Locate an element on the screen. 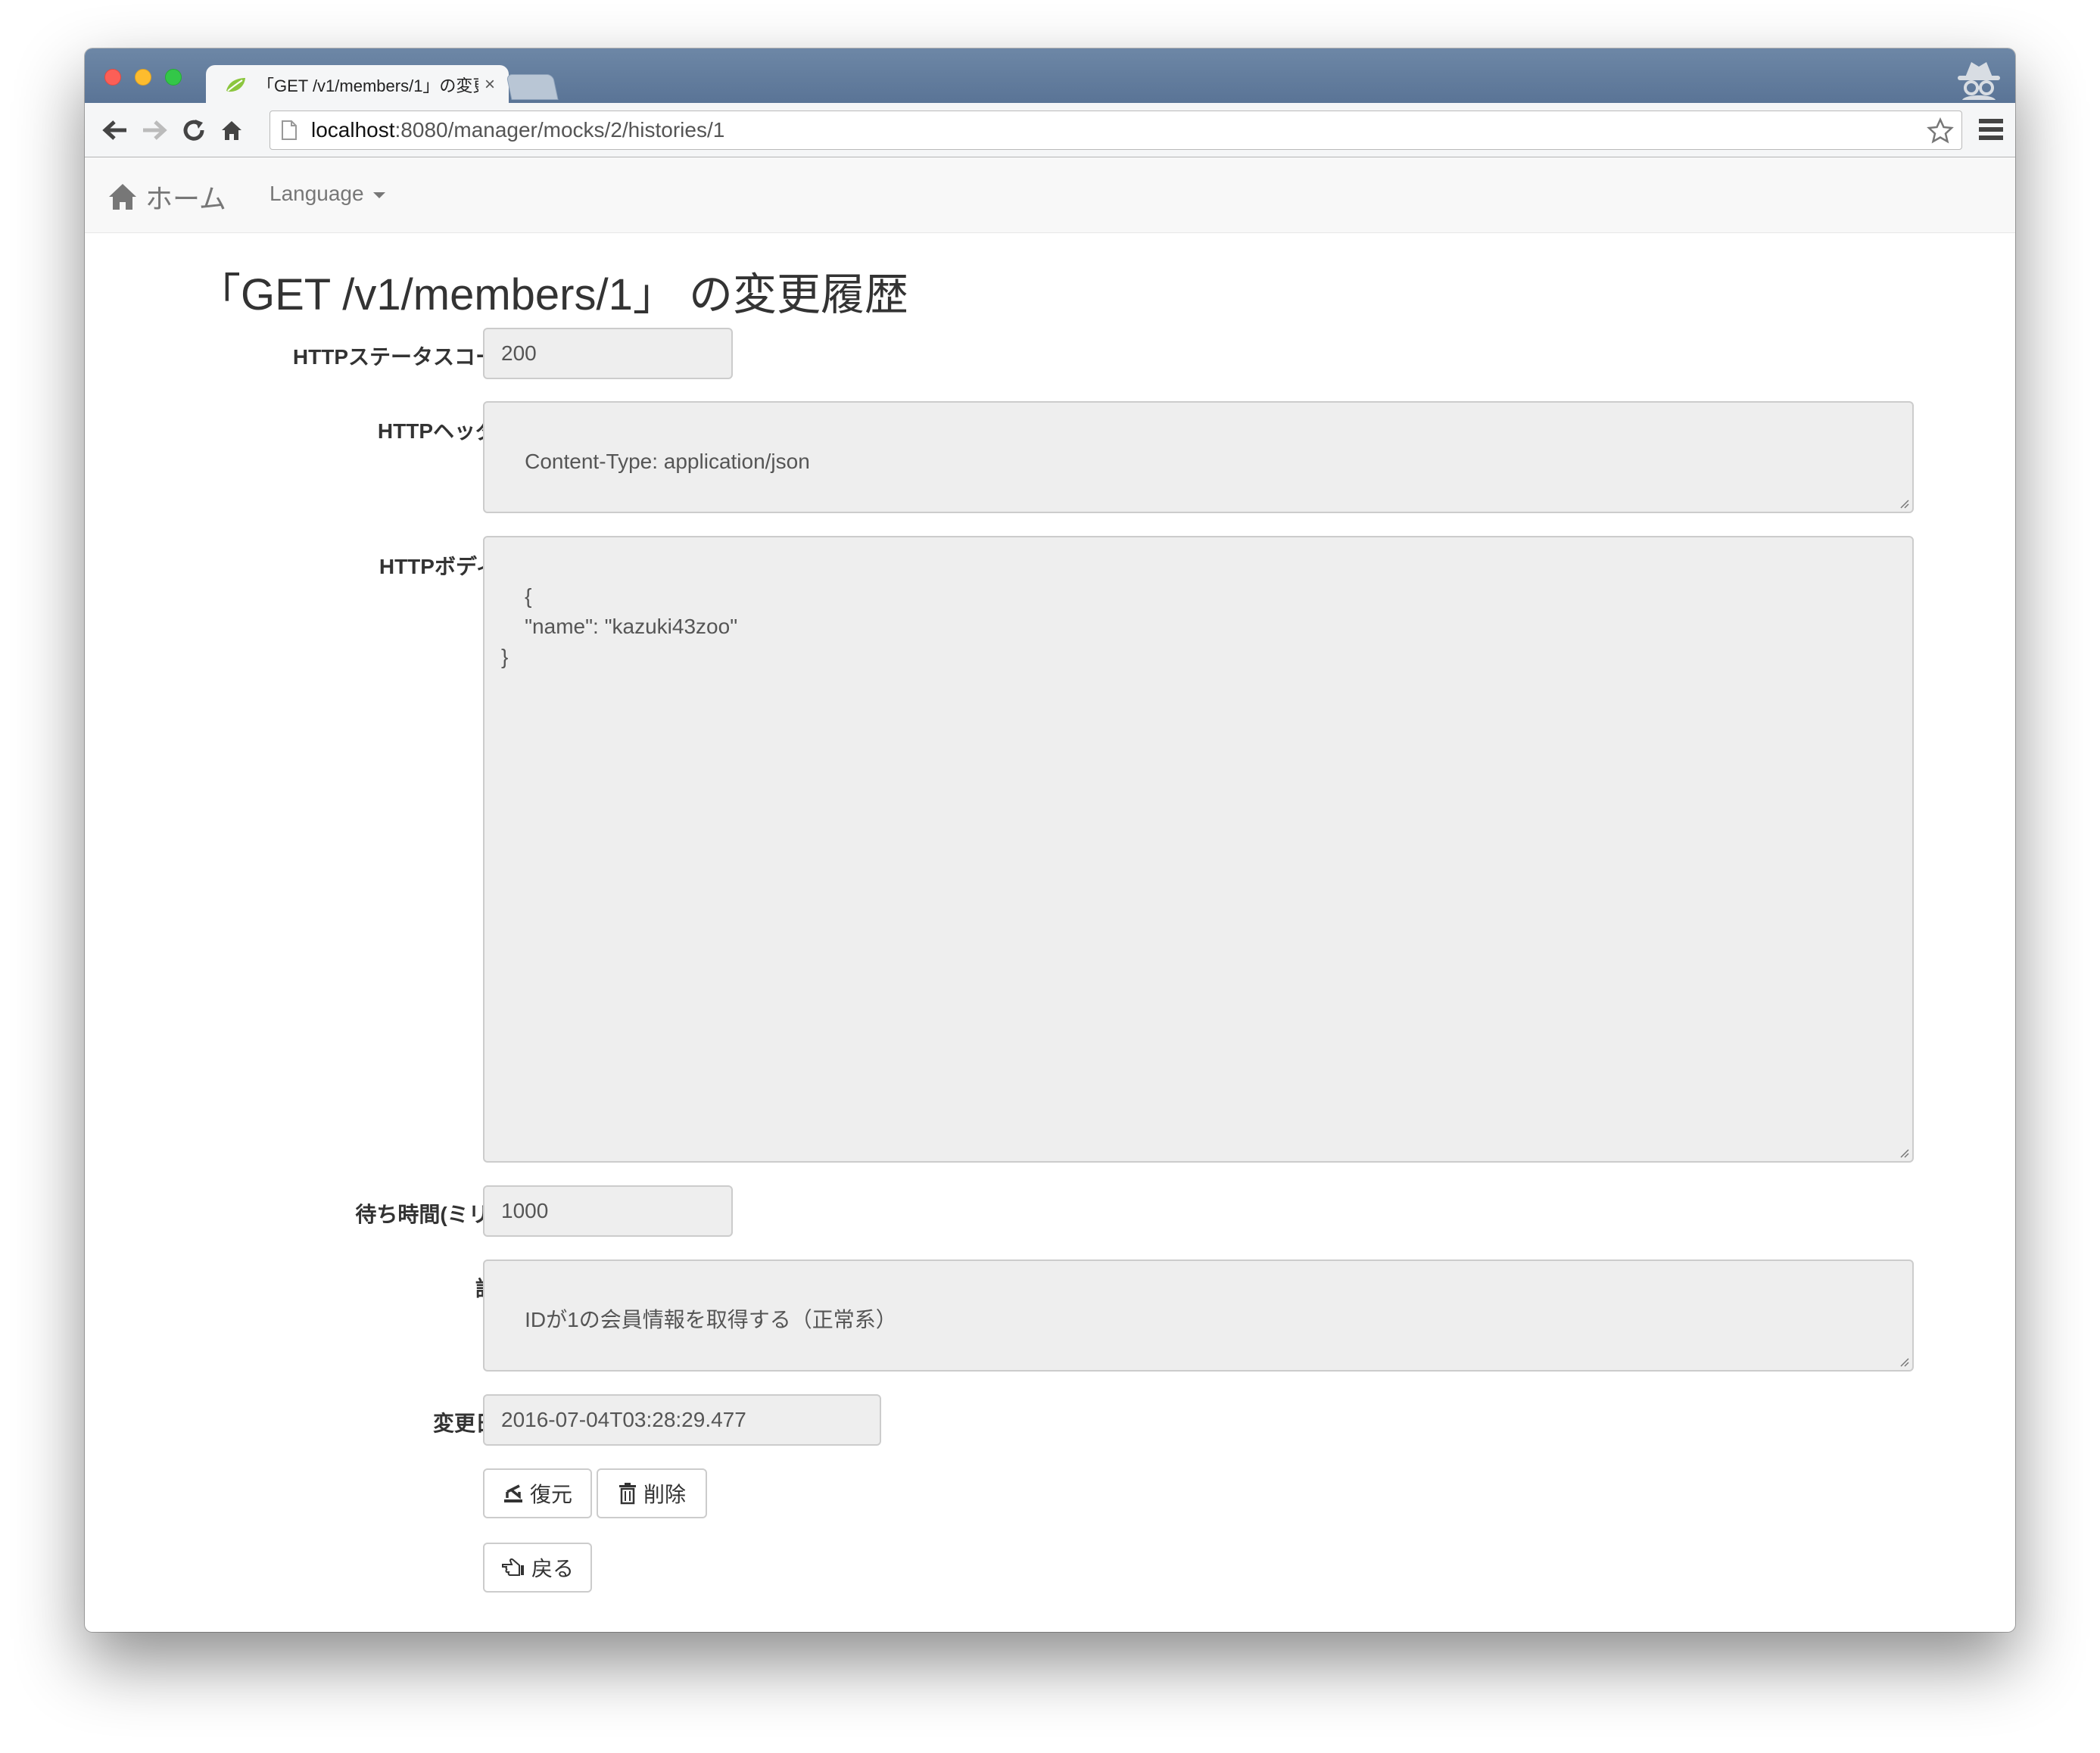  minimize-window-button is located at coordinates (143, 77).